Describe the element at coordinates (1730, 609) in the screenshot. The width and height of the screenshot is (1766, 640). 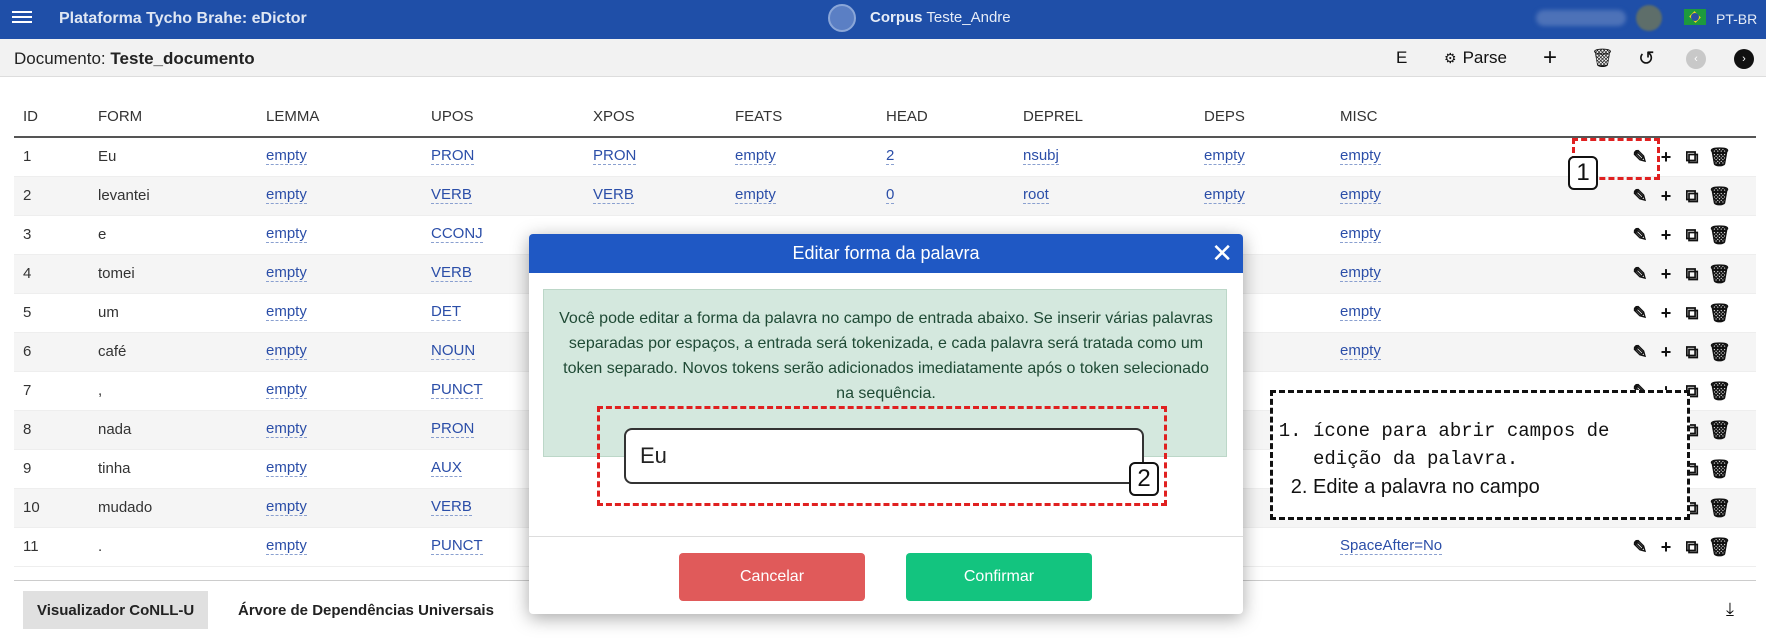
I see `download-icon: ⤓` at that location.